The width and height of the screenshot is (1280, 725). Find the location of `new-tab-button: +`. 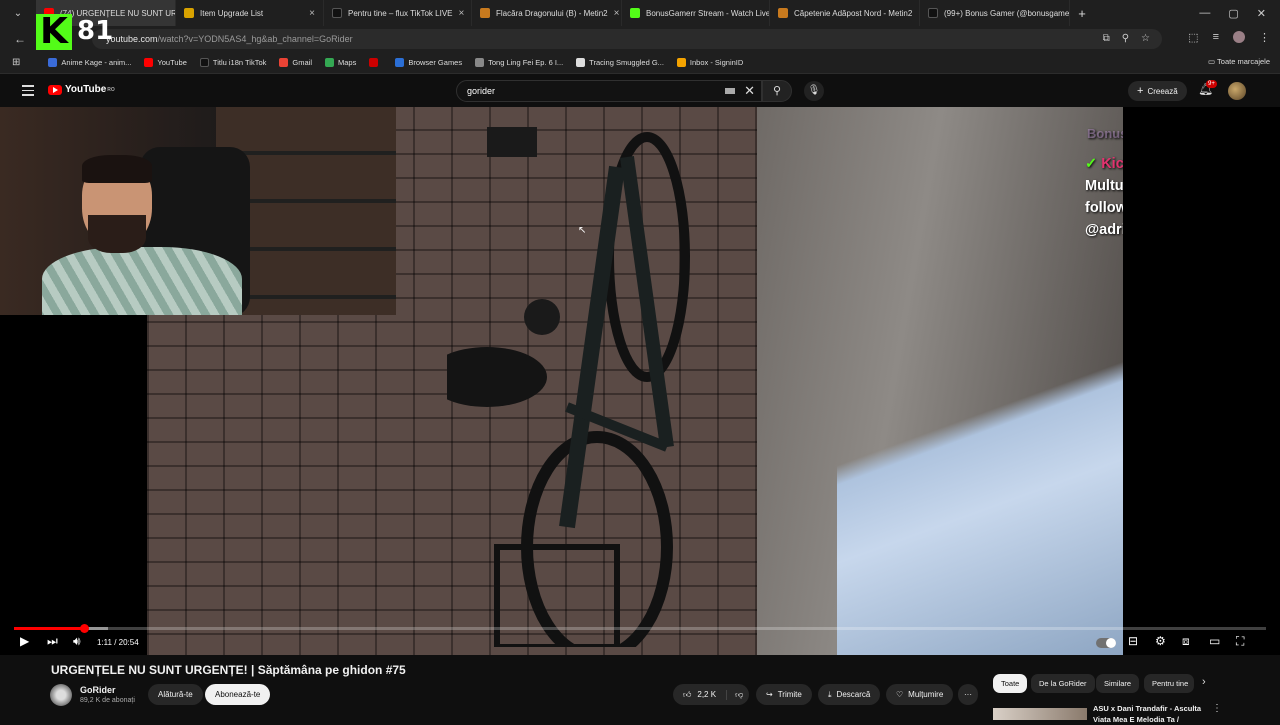

new-tab-button: + is located at coordinates (1082, 13).